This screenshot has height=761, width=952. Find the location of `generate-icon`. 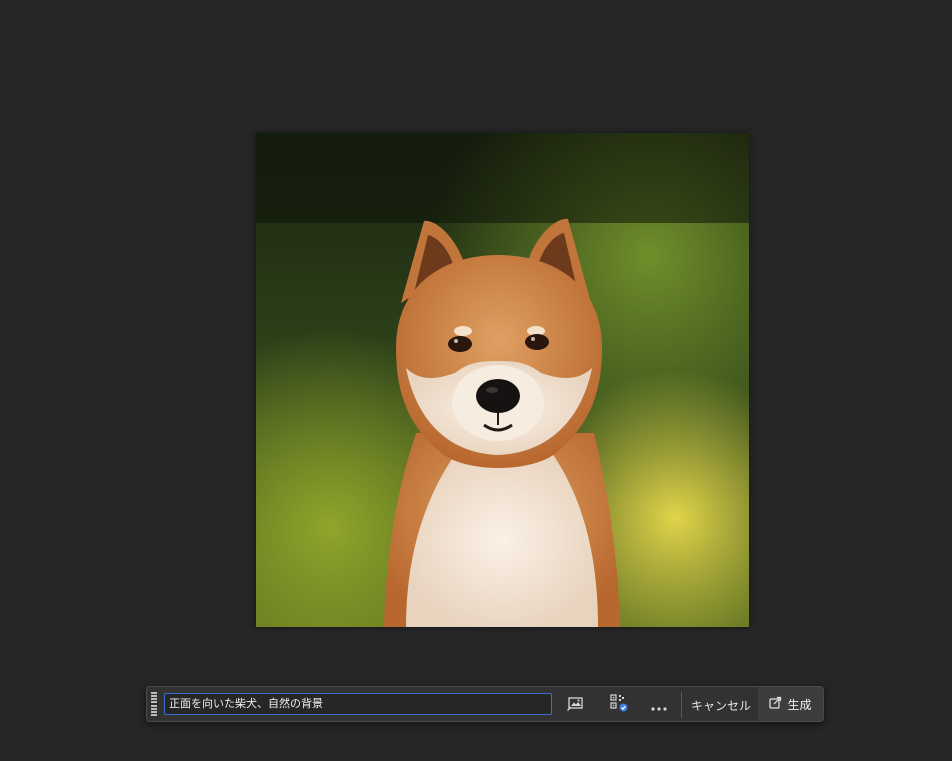

generate-icon is located at coordinates (775, 704).